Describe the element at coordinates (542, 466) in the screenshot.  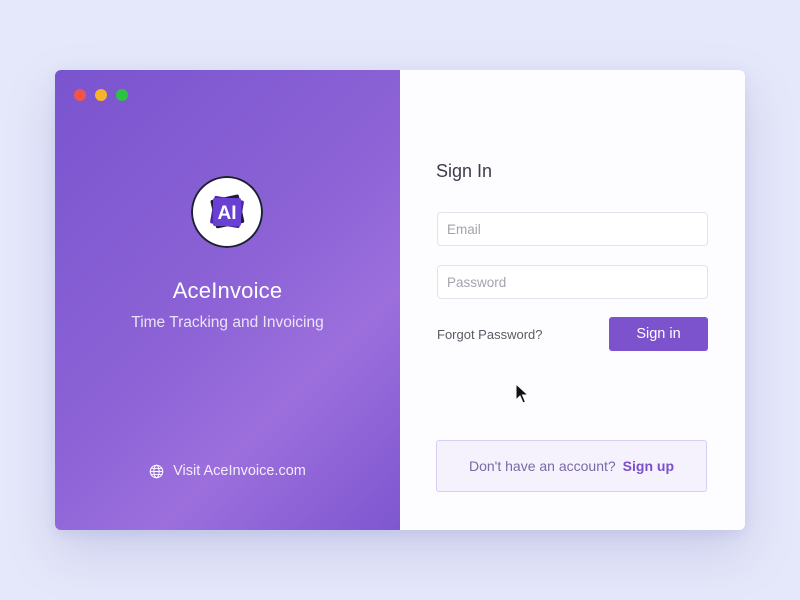
I see `signup-prompt: Don't have an account?` at that location.